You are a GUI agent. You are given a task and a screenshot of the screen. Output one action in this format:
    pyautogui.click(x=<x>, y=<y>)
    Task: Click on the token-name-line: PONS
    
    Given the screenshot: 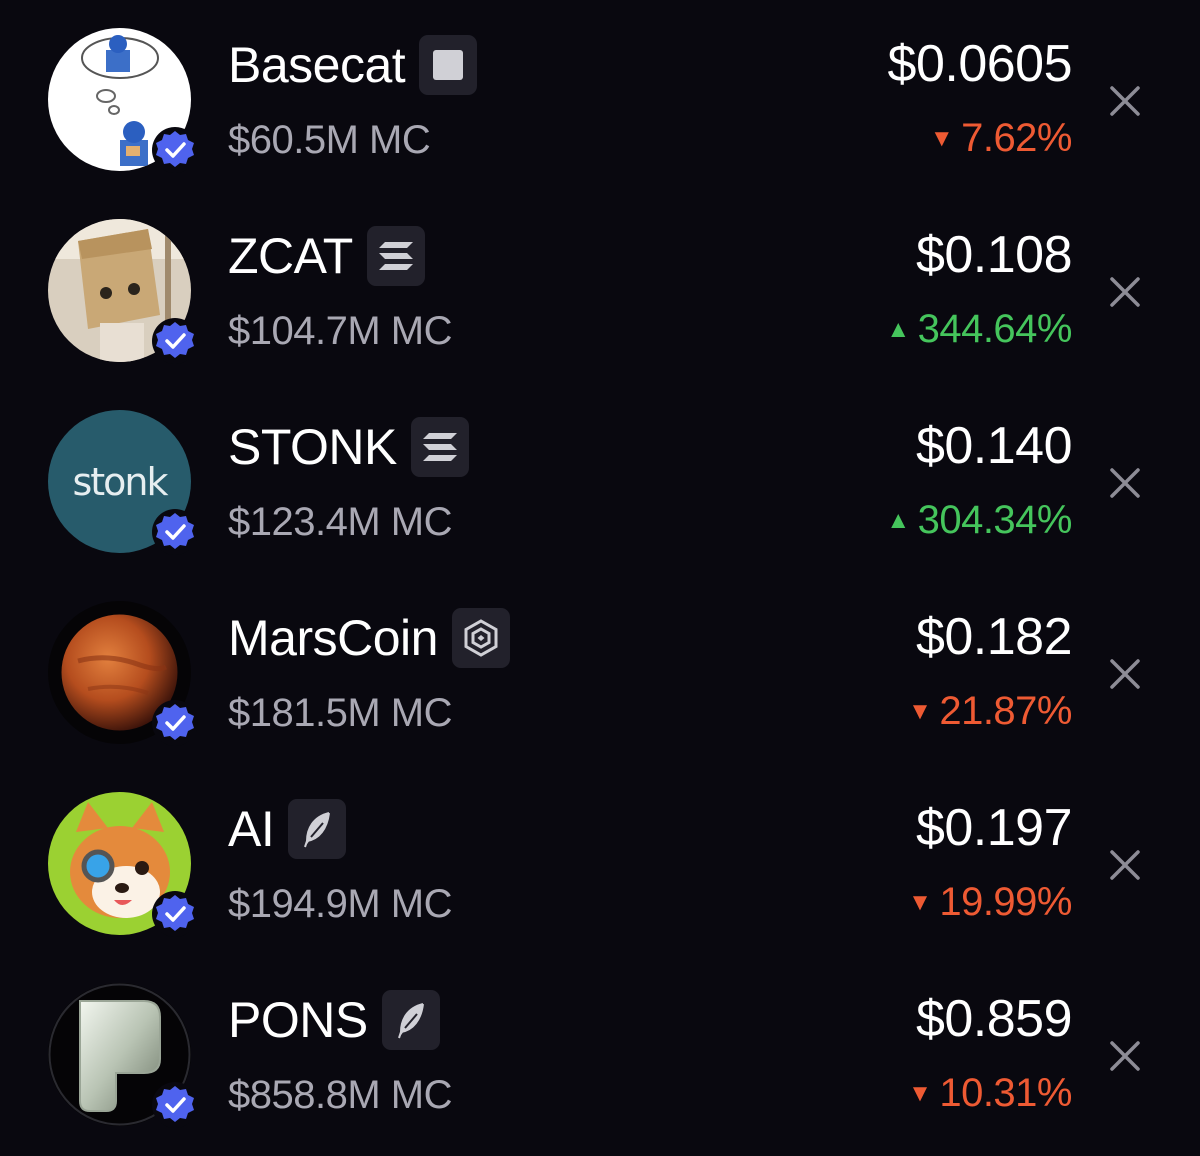 What is the action you would take?
    pyautogui.click(x=334, y=1020)
    